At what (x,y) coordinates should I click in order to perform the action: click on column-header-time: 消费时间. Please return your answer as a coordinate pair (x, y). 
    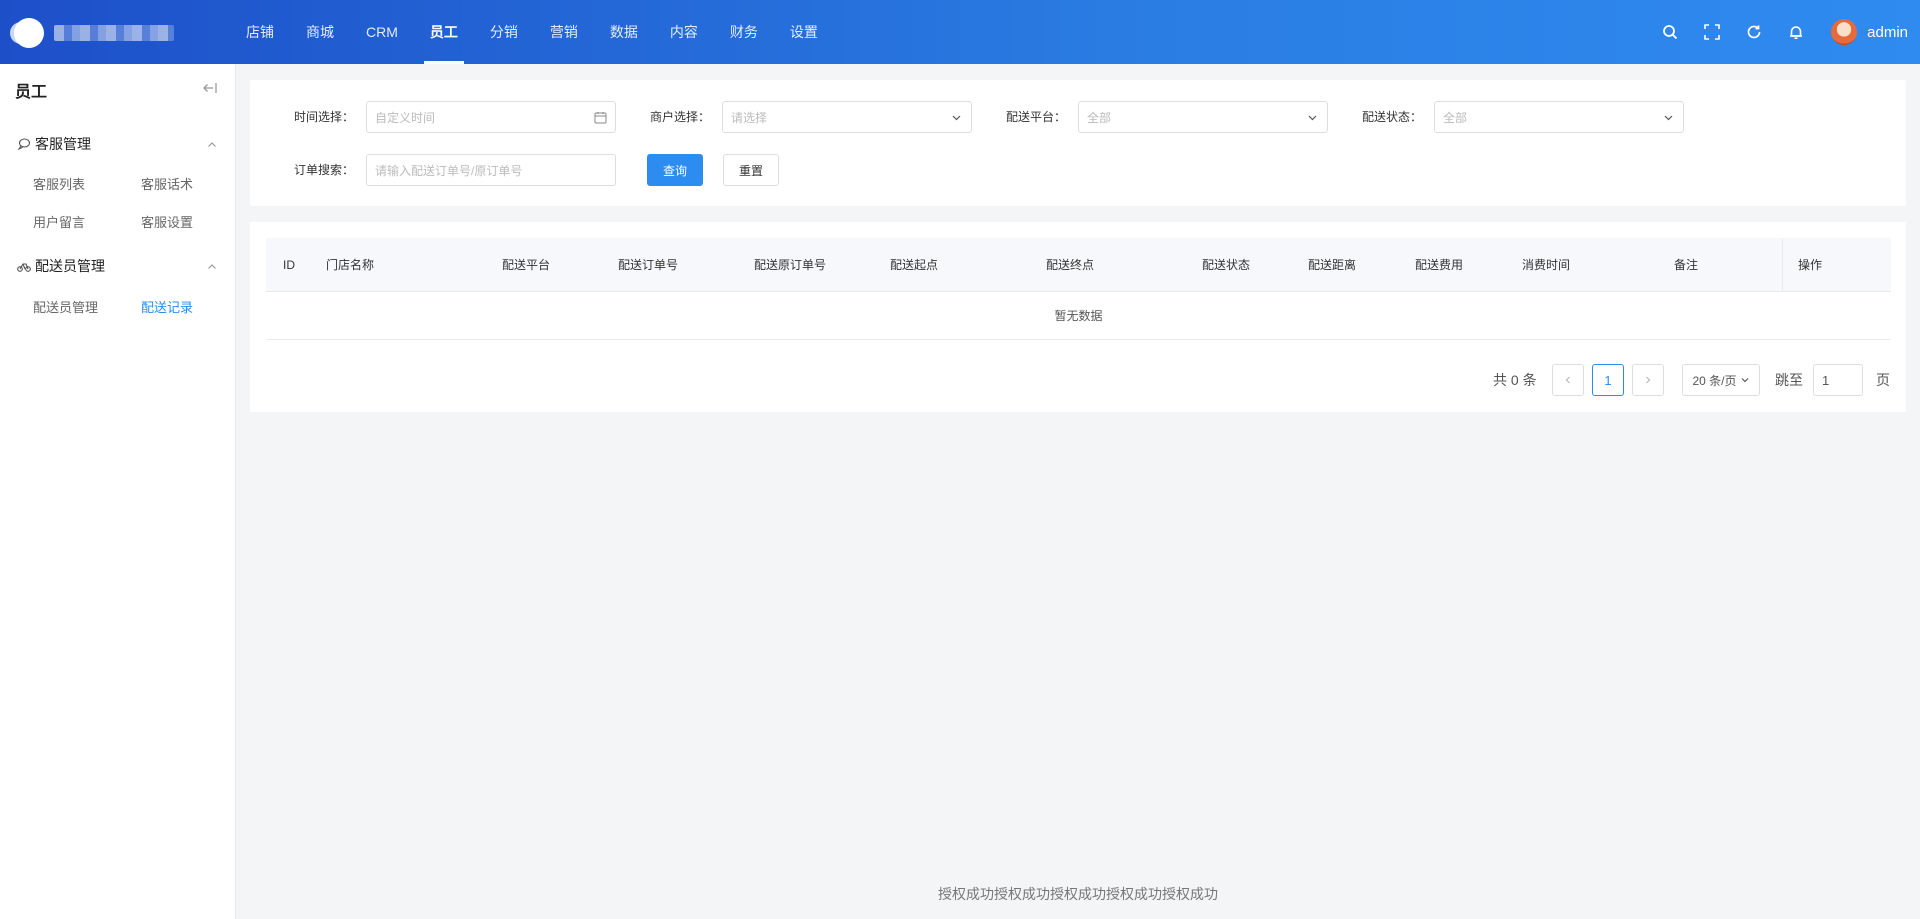
    Looking at the image, I should click on (1546, 265).